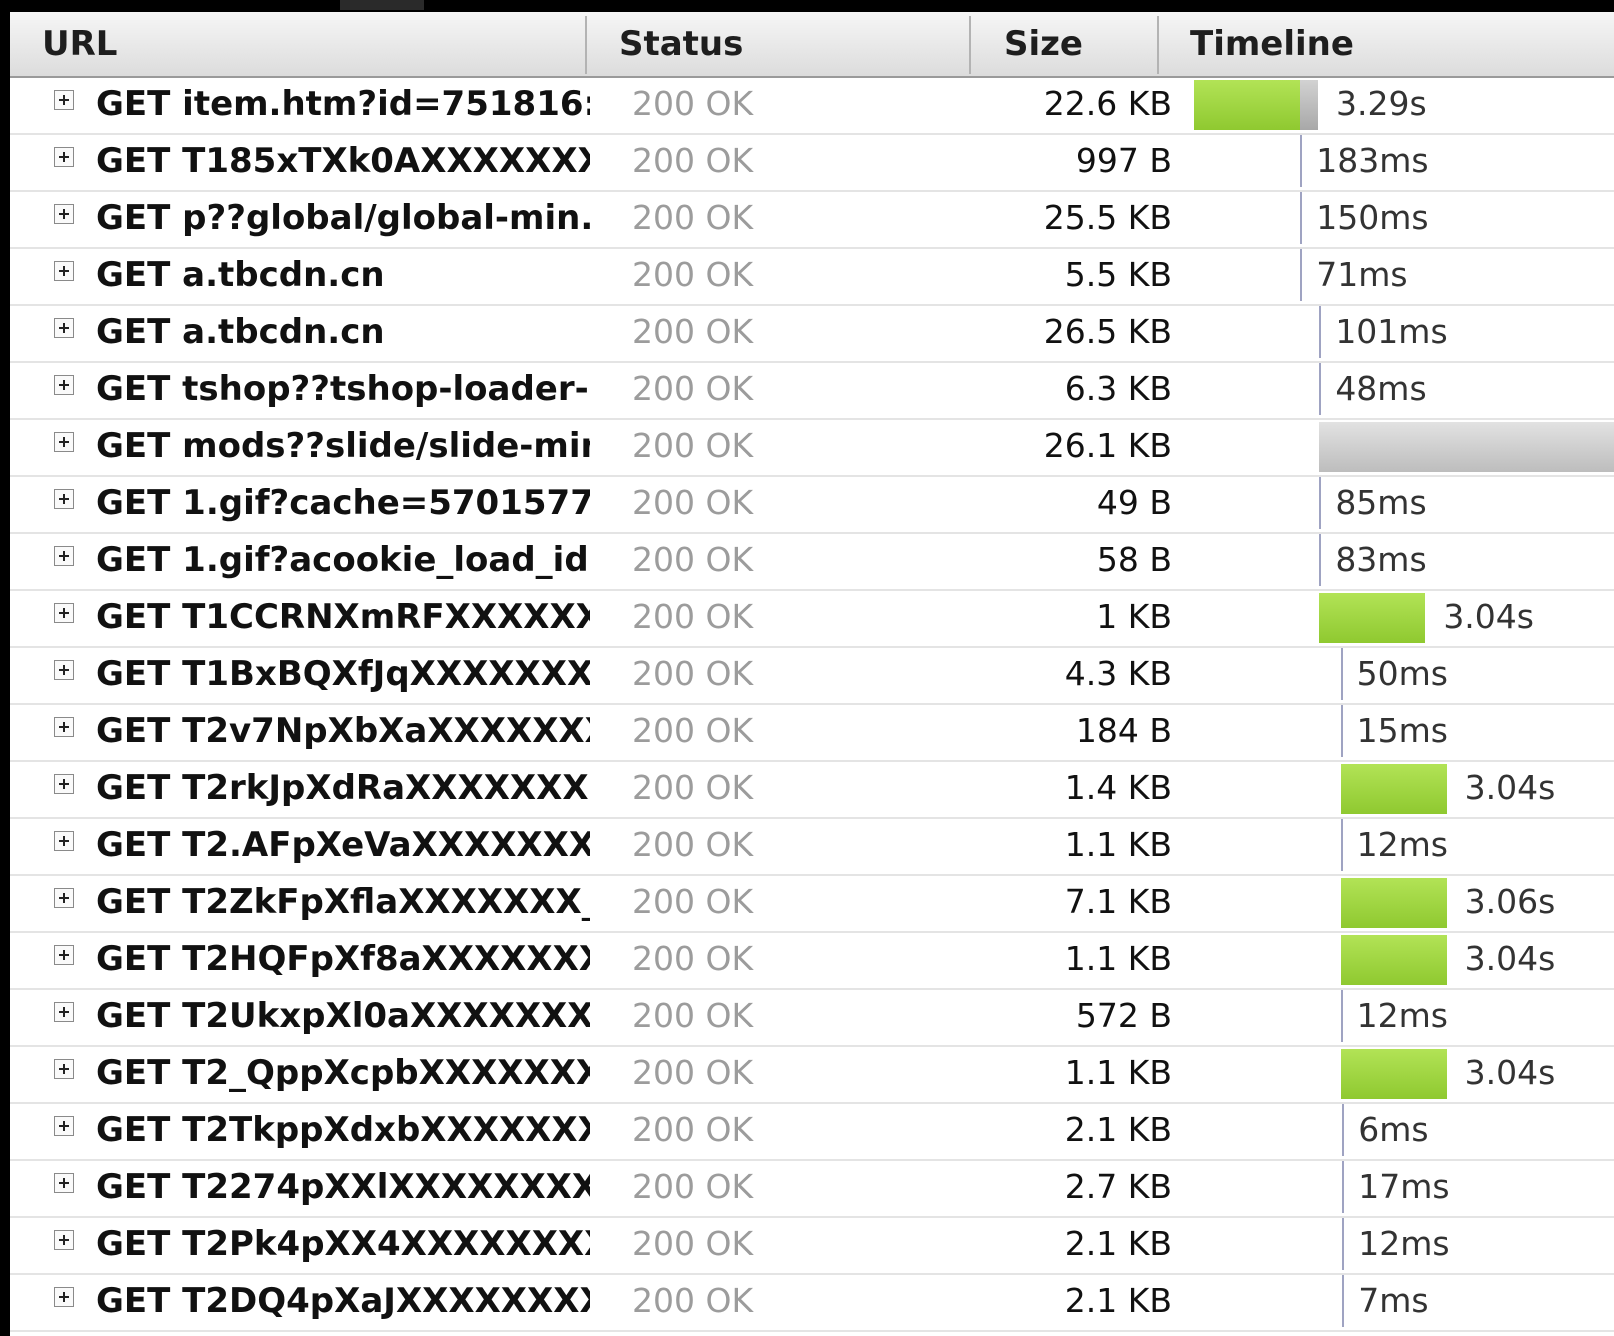  I want to click on request-size: 2.7 KB, so click(1118, 1186).